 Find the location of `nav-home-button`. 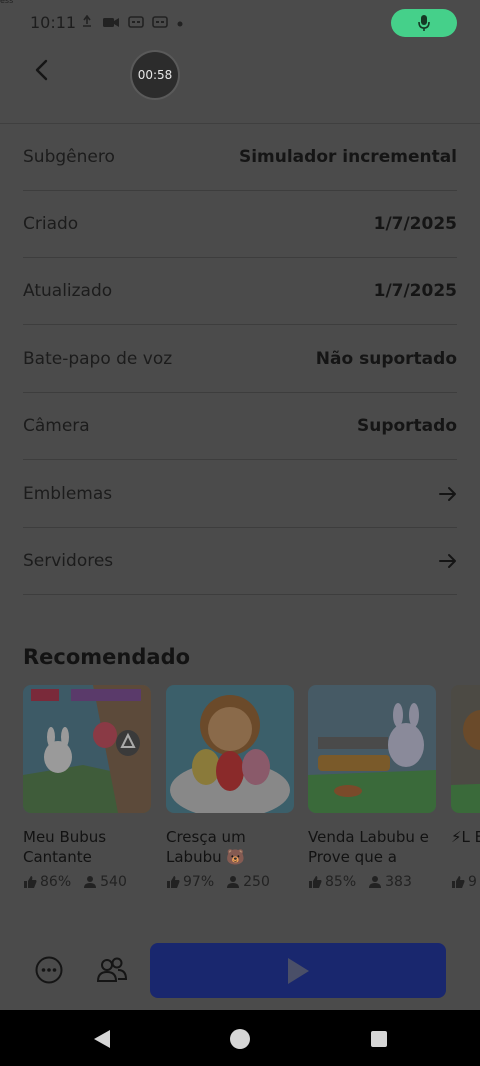

nav-home-button is located at coordinates (240, 1039).